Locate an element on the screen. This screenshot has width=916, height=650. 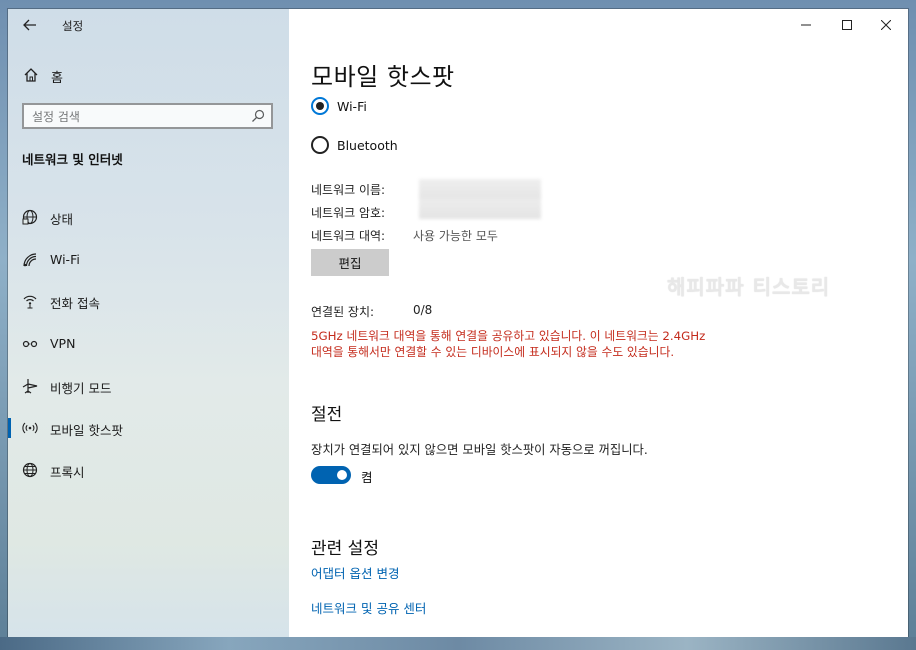
vpn-icon is located at coordinates (30, 344).